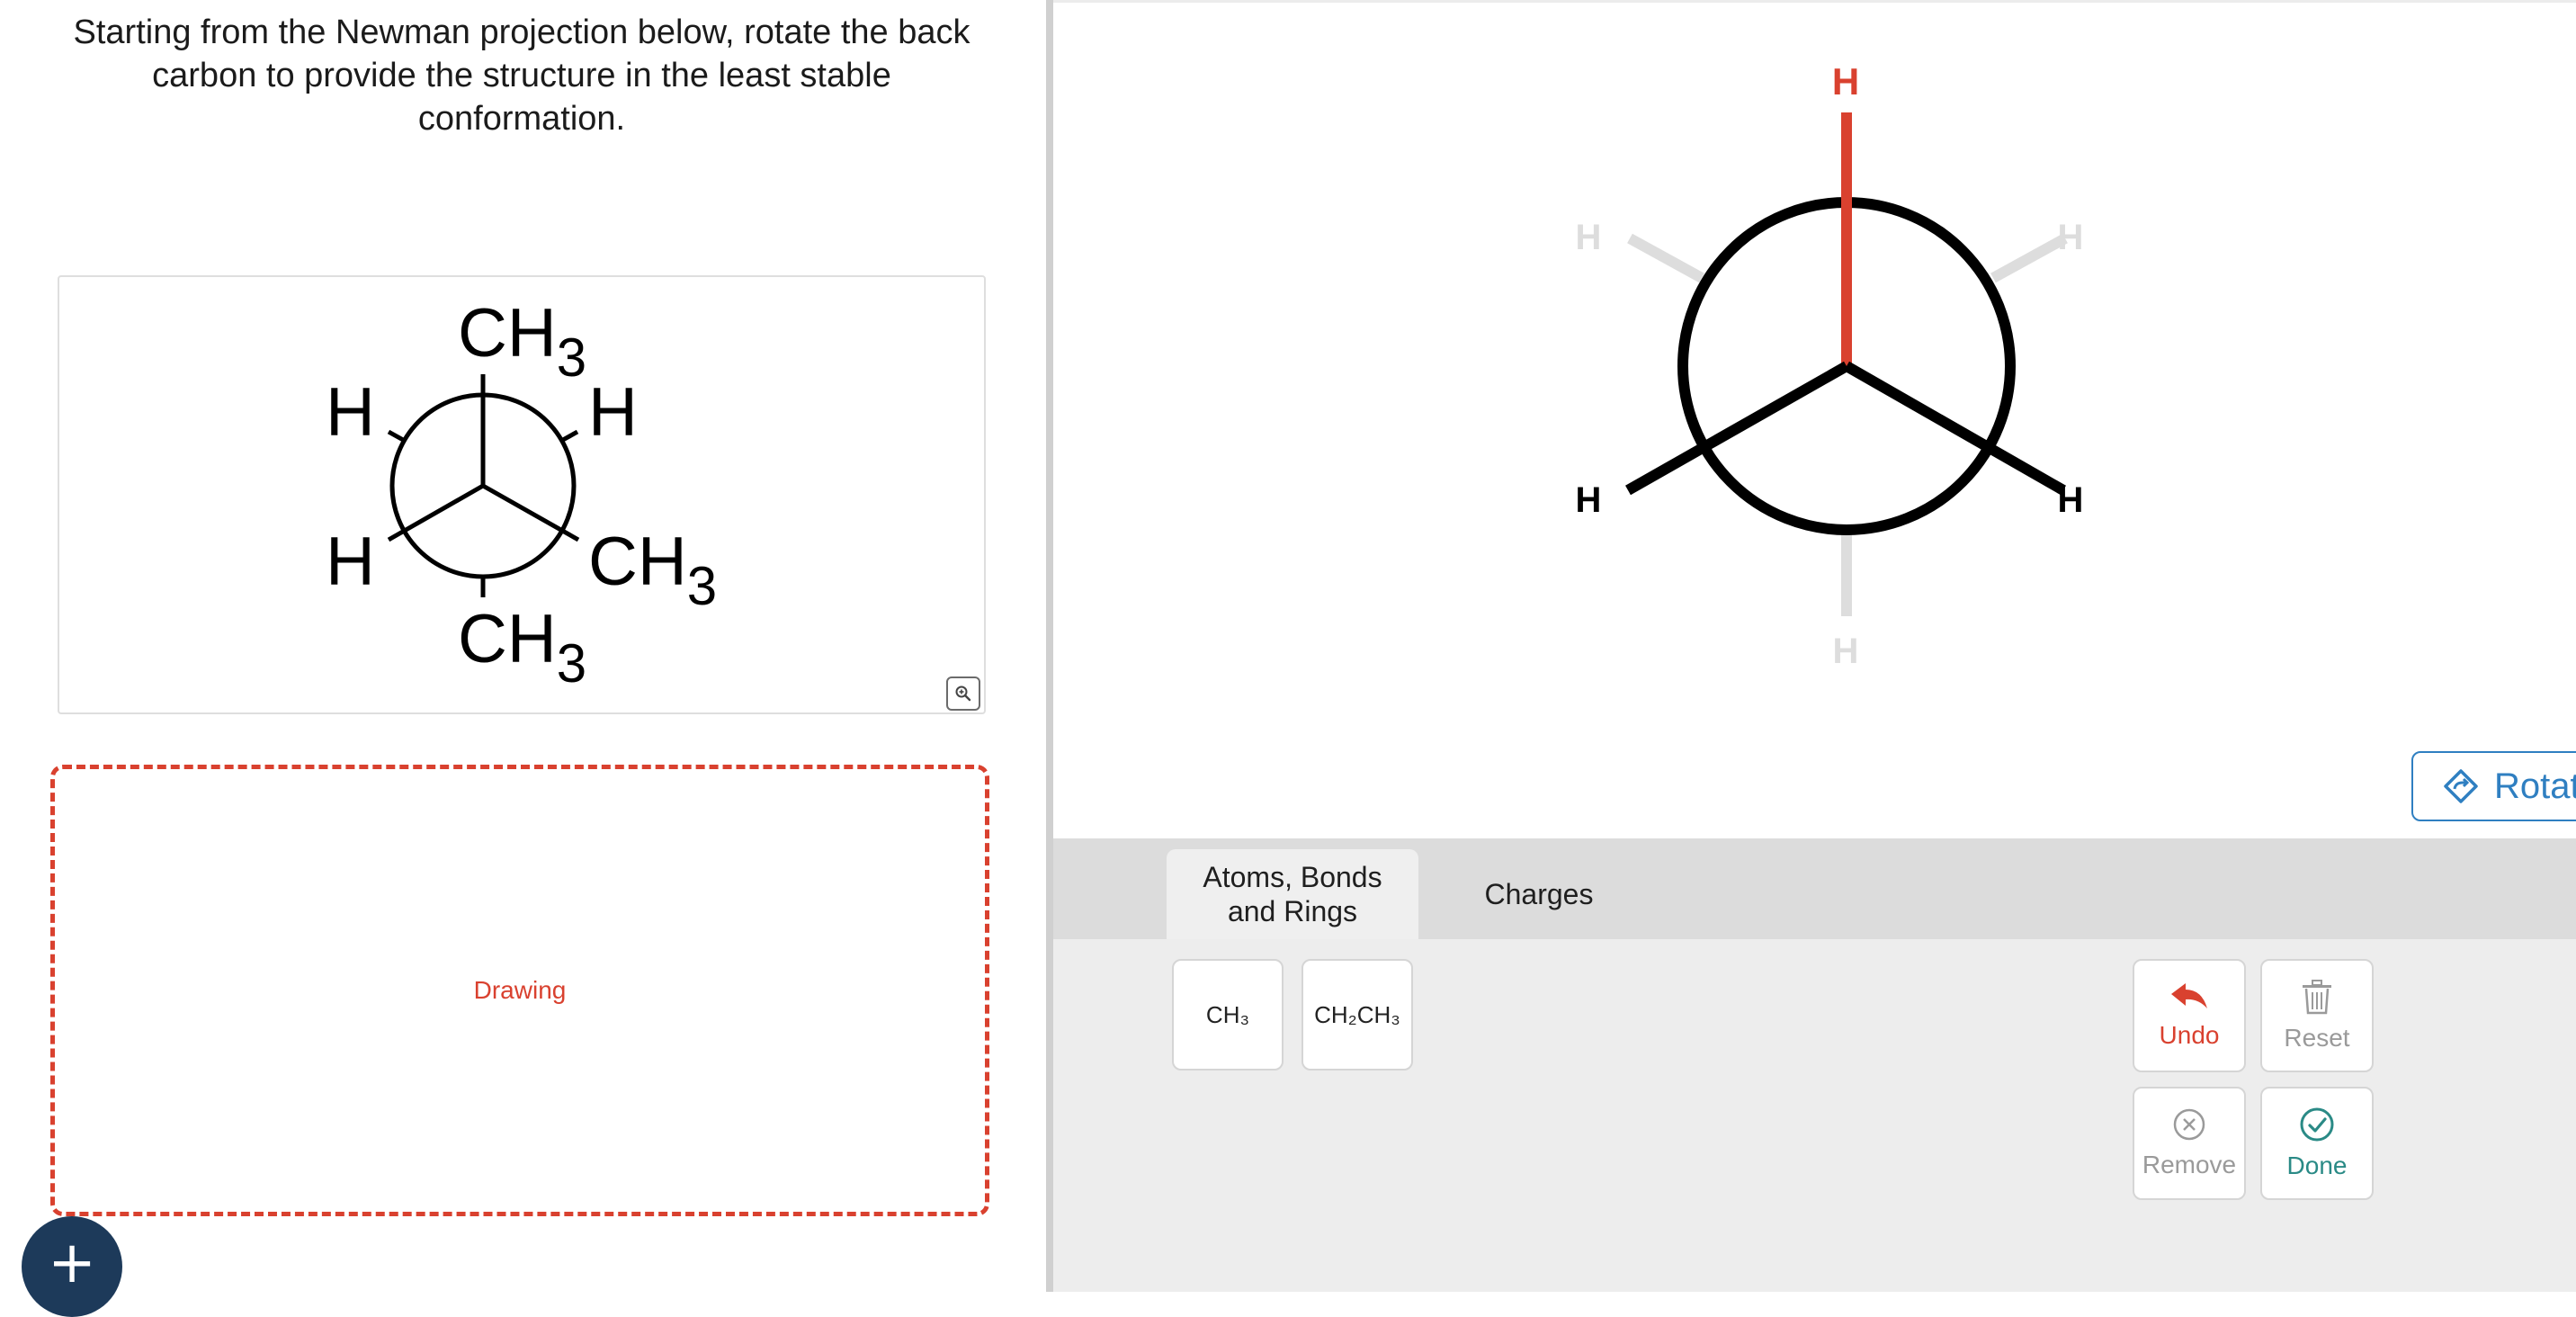 Image resolution: width=2576 pixels, height=1317 pixels. What do you see at coordinates (1845, 81) in the screenshot?
I see `front-label-top: H` at bounding box center [1845, 81].